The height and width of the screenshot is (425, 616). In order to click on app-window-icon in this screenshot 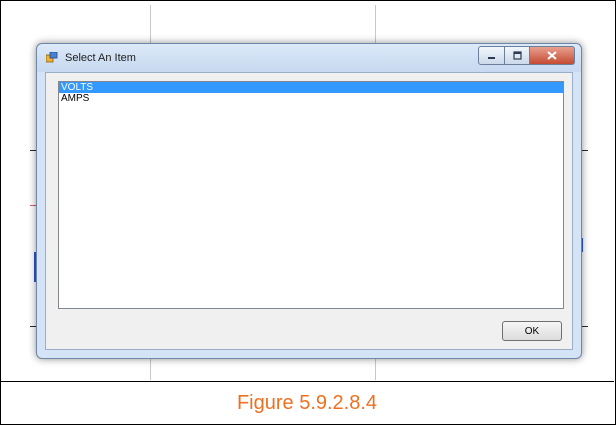, I will do `click(52, 57)`.